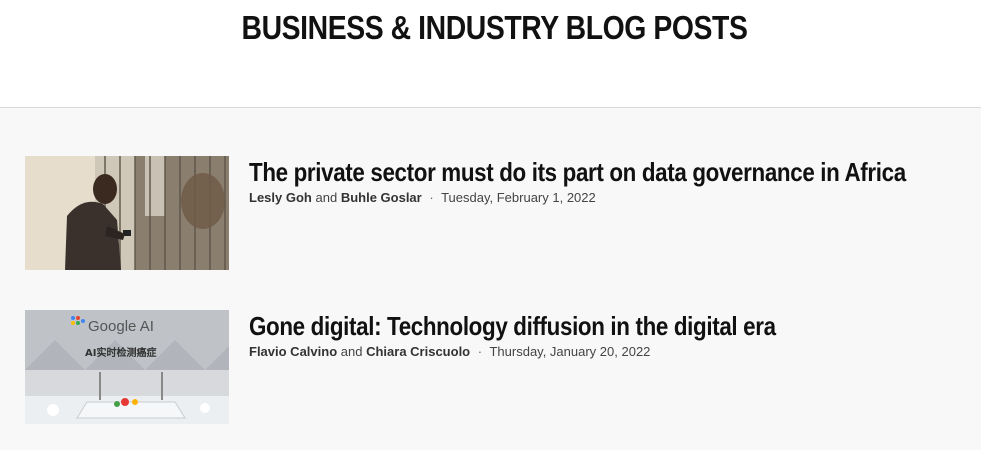 This screenshot has width=981, height=450. I want to click on section-title: BUSINESS & INDUSTRY BLOG POSTS, so click(494, 27).